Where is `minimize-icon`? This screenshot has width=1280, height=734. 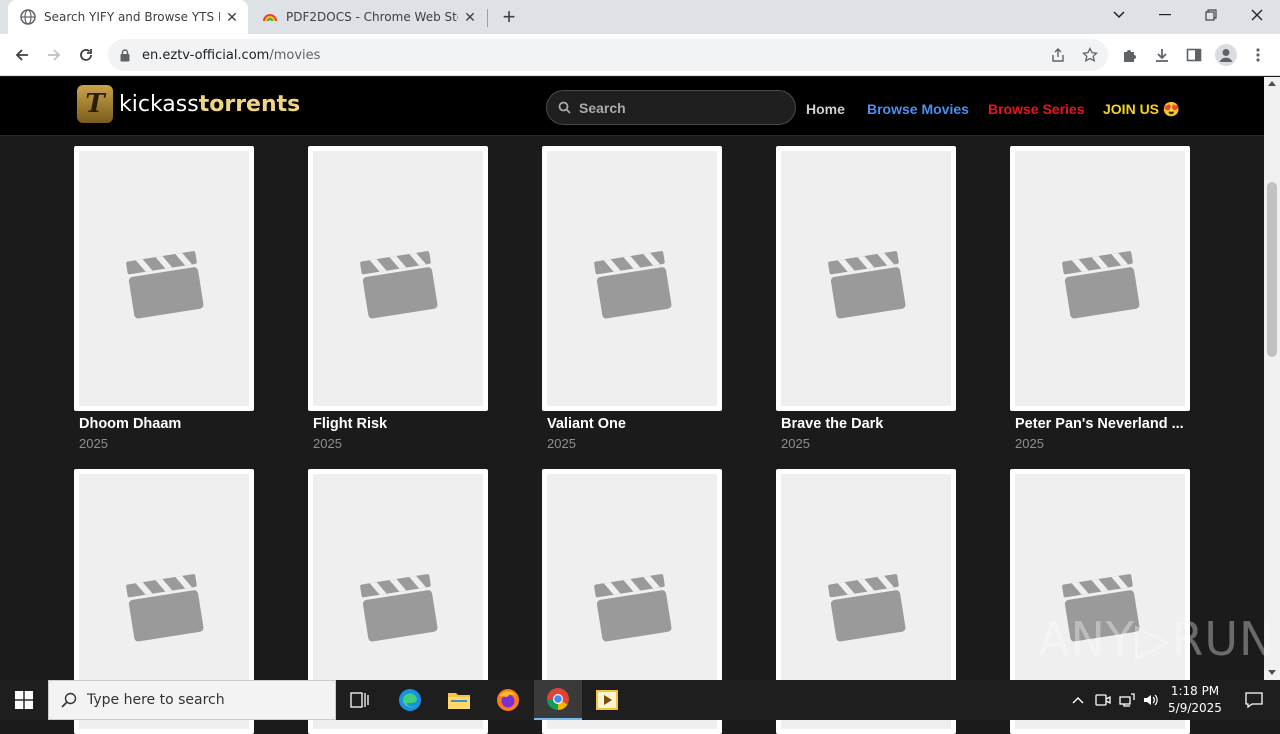 minimize-icon is located at coordinates (1165, 15).